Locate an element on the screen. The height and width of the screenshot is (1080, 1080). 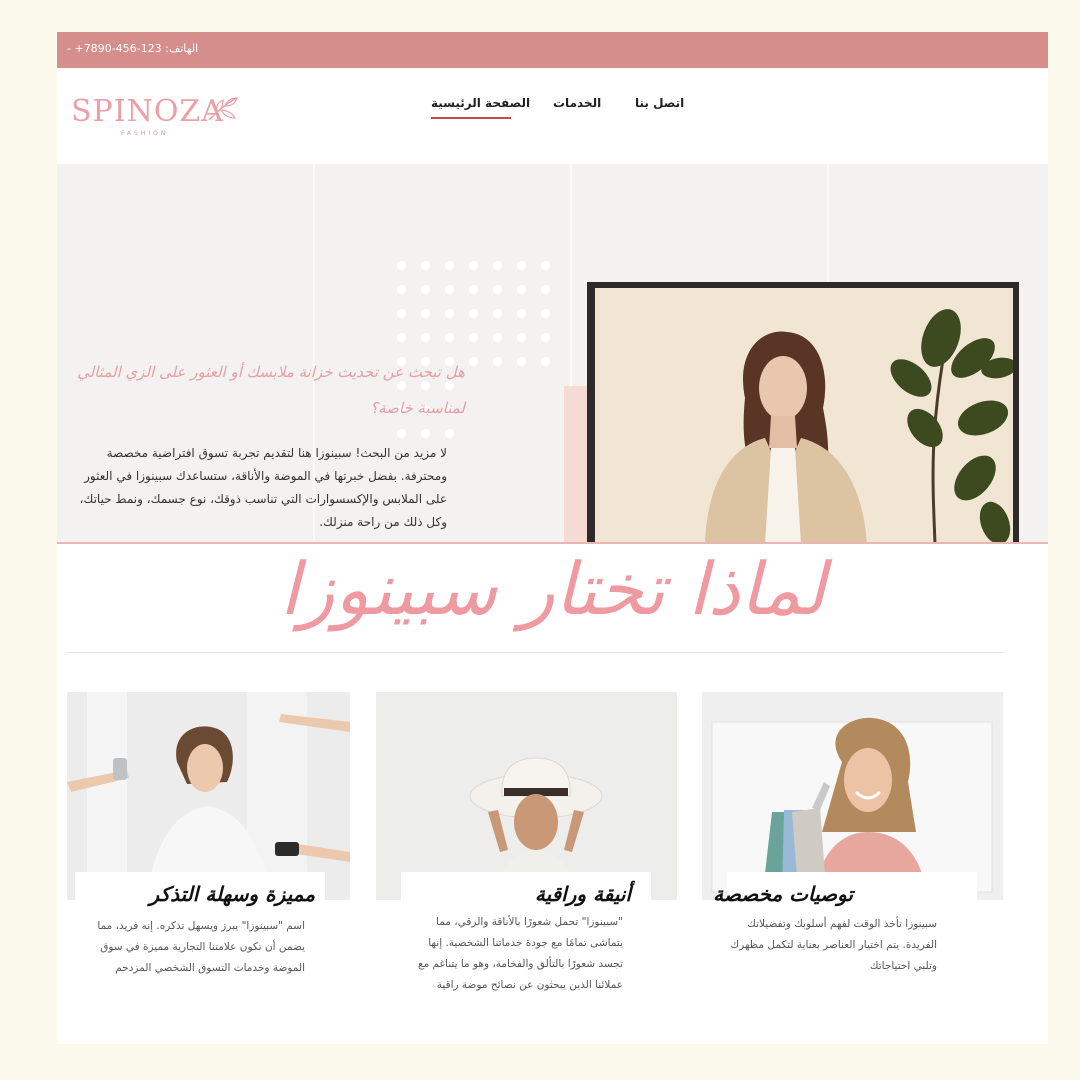
heading-rule is located at coordinates (535, 652).